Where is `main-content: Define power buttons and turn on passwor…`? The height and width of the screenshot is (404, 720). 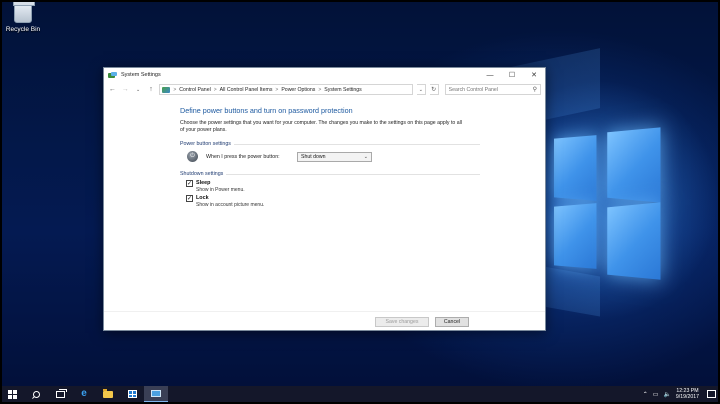
main-content: Define power buttons and turn on passwor… is located at coordinates (330, 157).